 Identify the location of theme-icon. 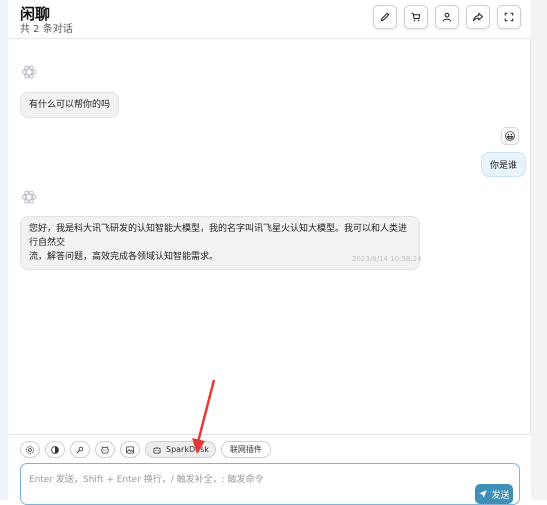
(55, 449).